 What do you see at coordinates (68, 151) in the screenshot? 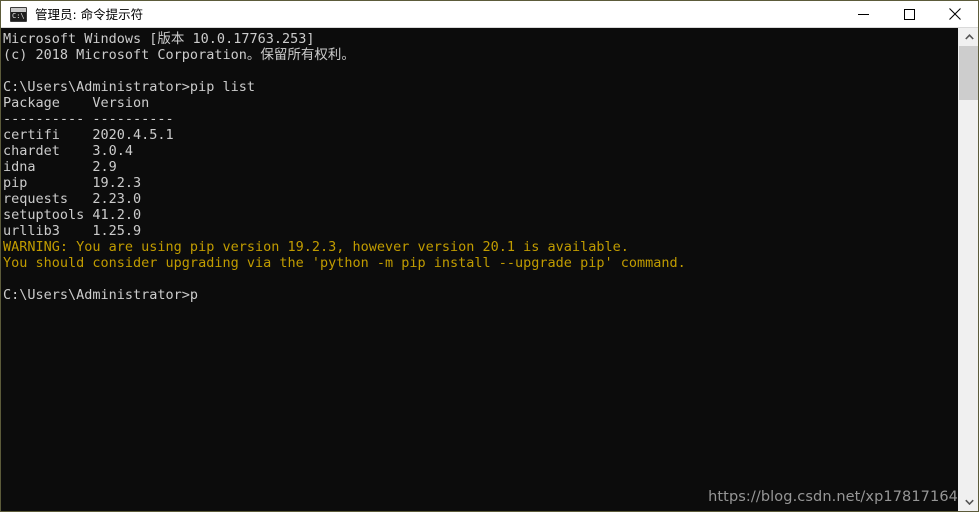
I see `terminal-line: chardet 3.0.4` at bounding box center [68, 151].